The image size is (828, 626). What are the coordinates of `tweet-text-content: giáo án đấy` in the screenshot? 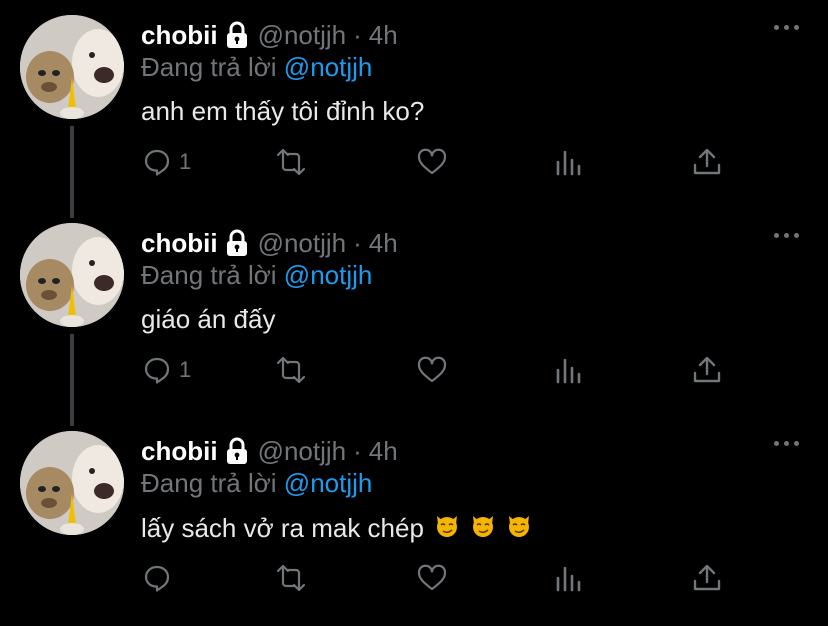 It's located at (208, 319).